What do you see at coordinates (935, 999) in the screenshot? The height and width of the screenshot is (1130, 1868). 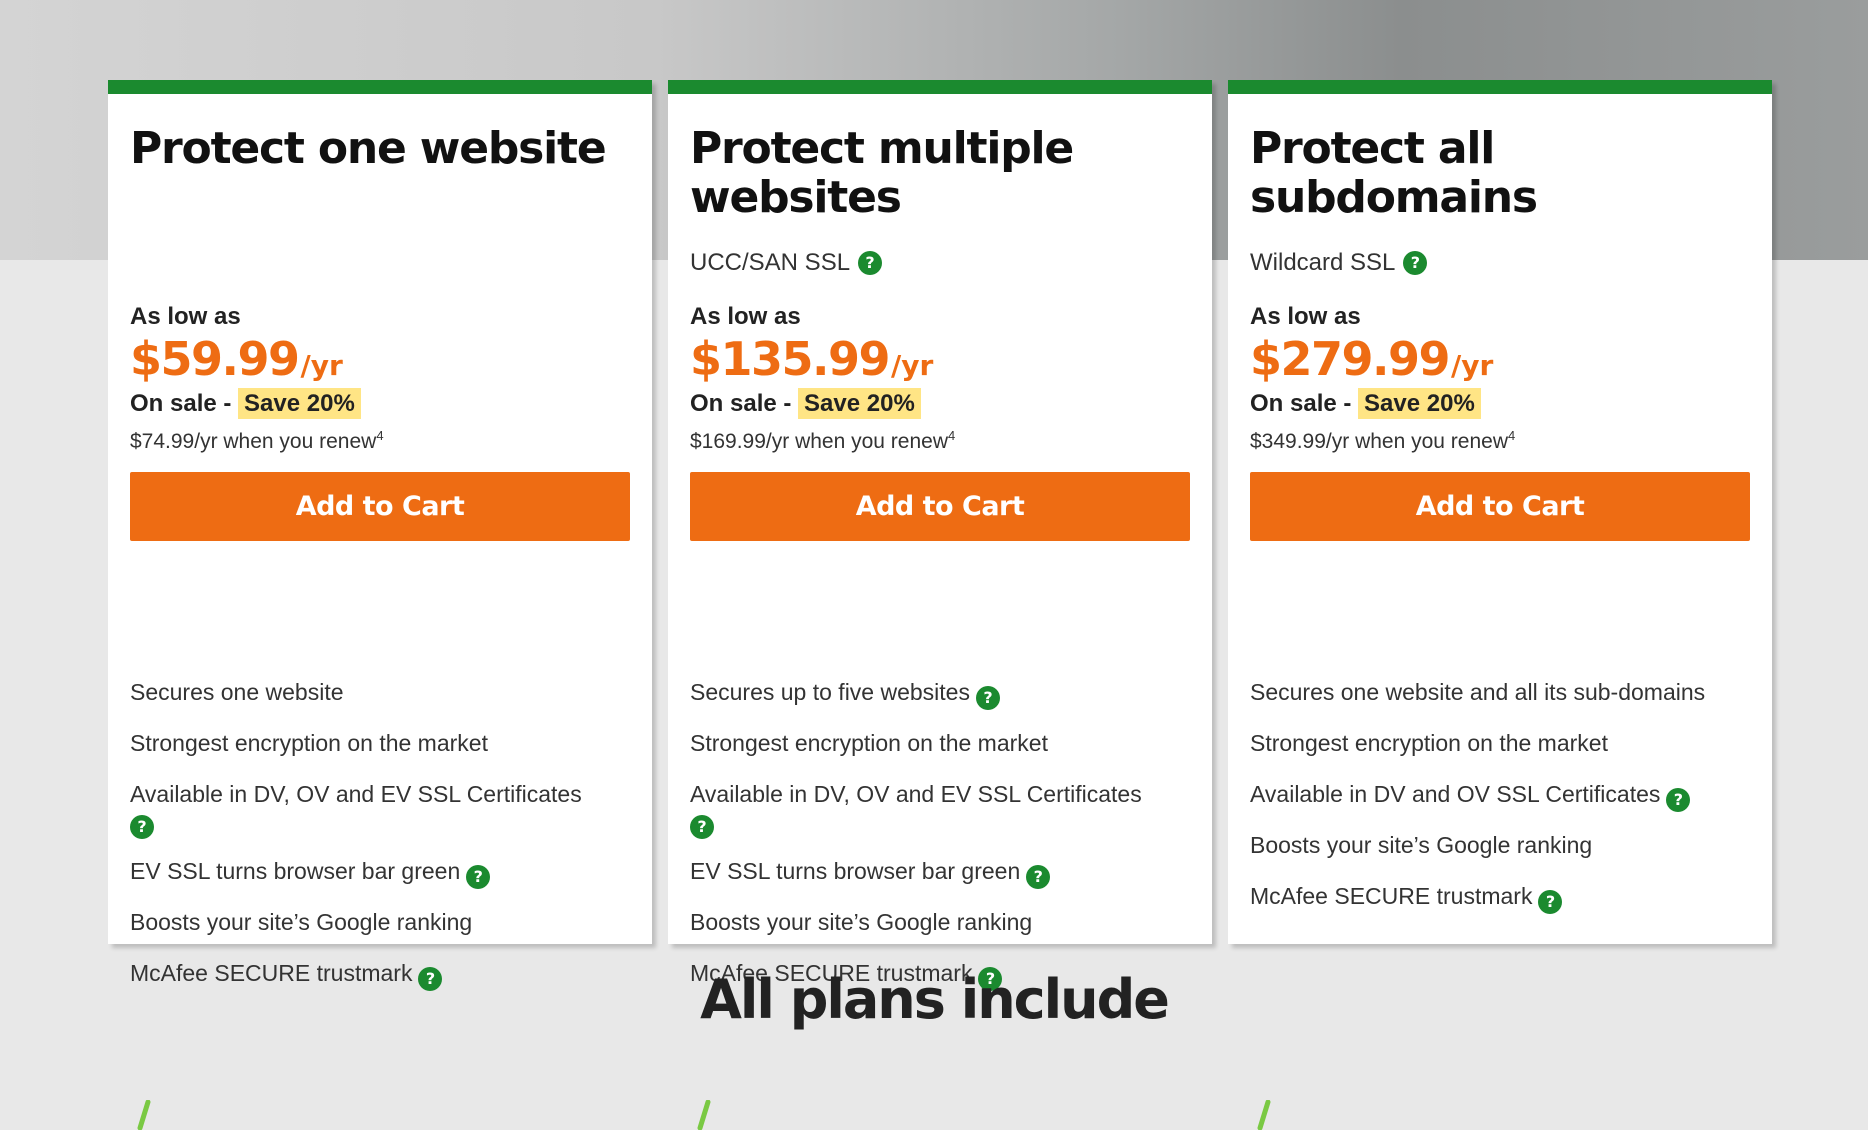 I see `all-plans-heading: All plans include` at bounding box center [935, 999].